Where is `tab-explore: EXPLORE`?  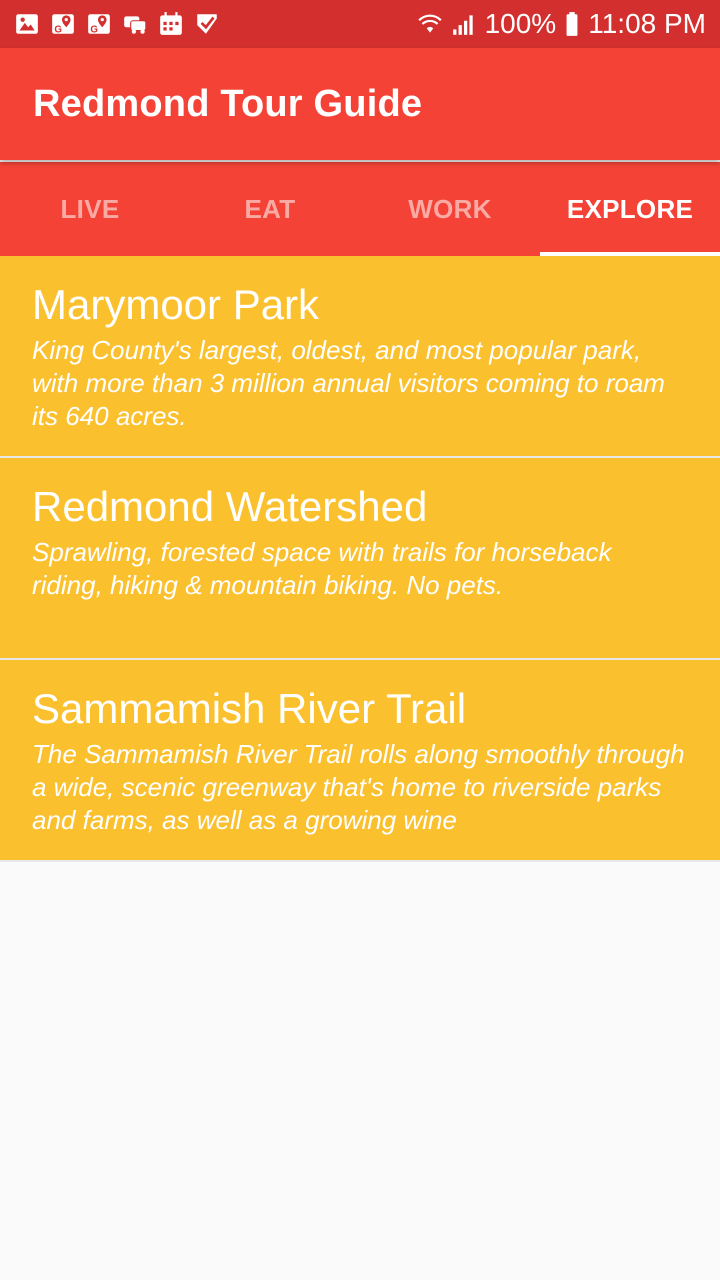
tab-explore: EXPLORE is located at coordinates (630, 209).